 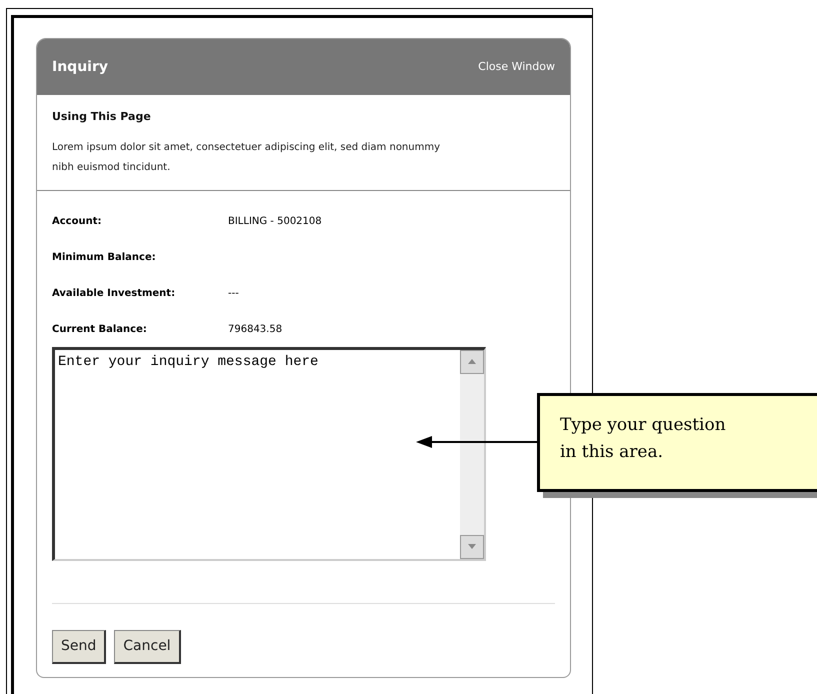 What do you see at coordinates (516, 67) in the screenshot?
I see `close-window-link: Close Window` at bounding box center [516, 67].